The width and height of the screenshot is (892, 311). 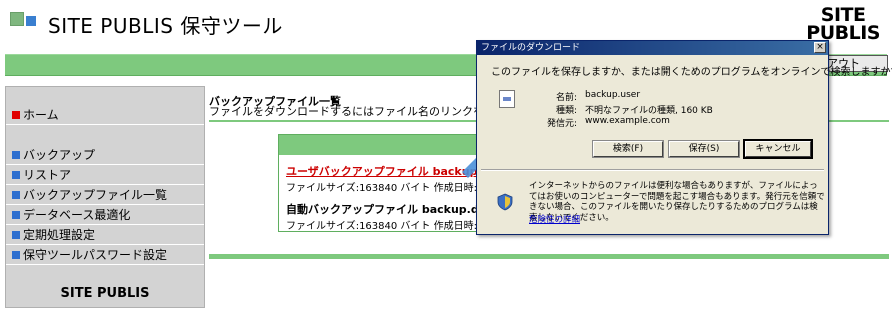 I want to click on file-list-header, so click(x=378, y=145).